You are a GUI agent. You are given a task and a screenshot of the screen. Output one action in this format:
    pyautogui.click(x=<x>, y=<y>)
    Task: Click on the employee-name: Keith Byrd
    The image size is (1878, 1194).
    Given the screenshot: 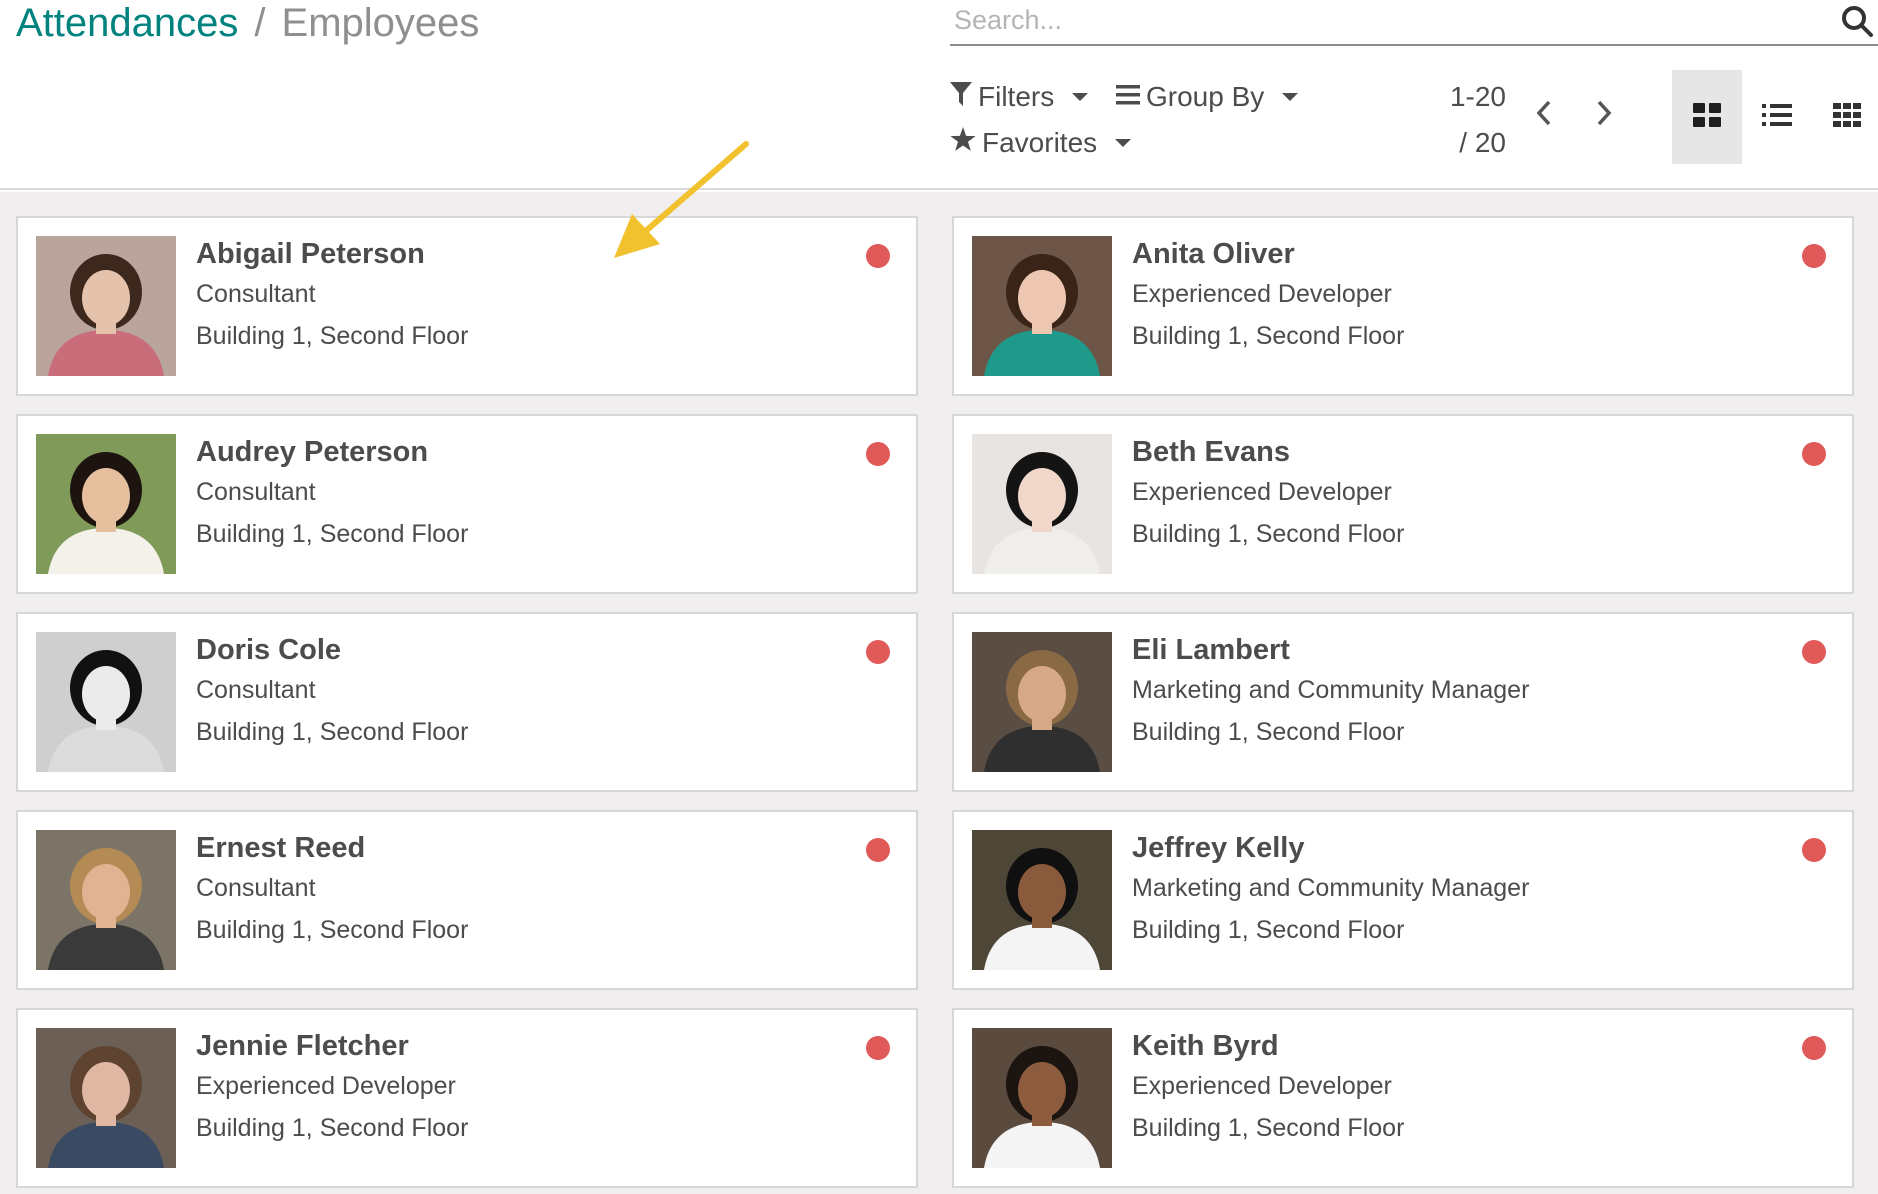 What is the action you would take?
    pyautogui.click(x=1205, y=1046)
    